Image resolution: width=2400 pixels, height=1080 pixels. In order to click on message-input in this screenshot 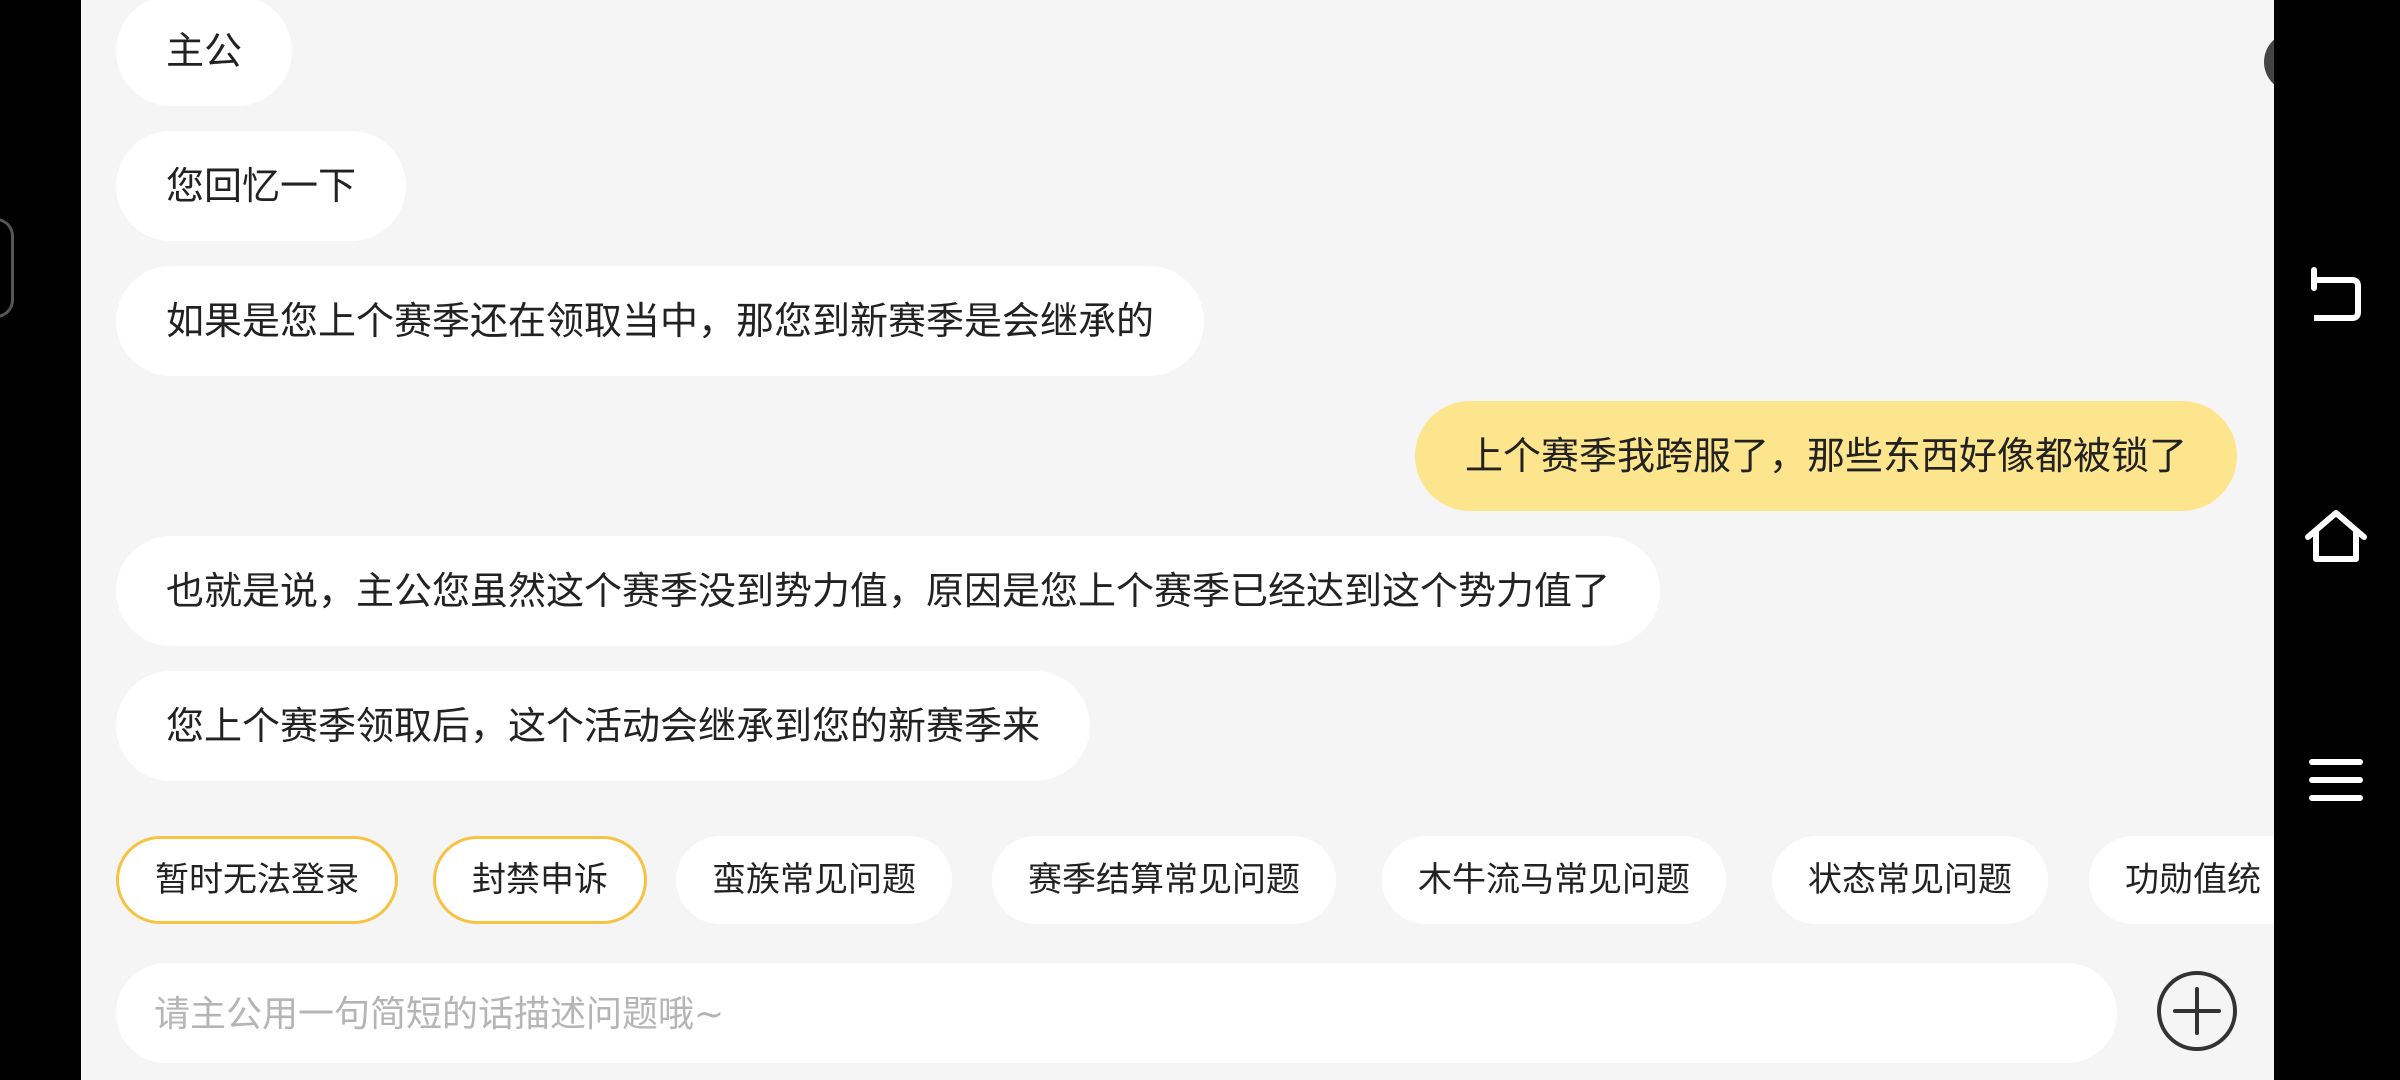, I will do `click(1104, 1014)`.